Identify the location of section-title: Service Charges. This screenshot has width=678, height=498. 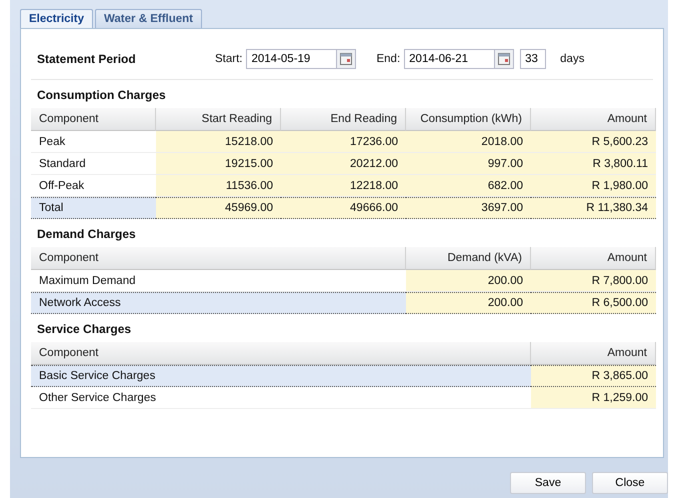
(84, 329).